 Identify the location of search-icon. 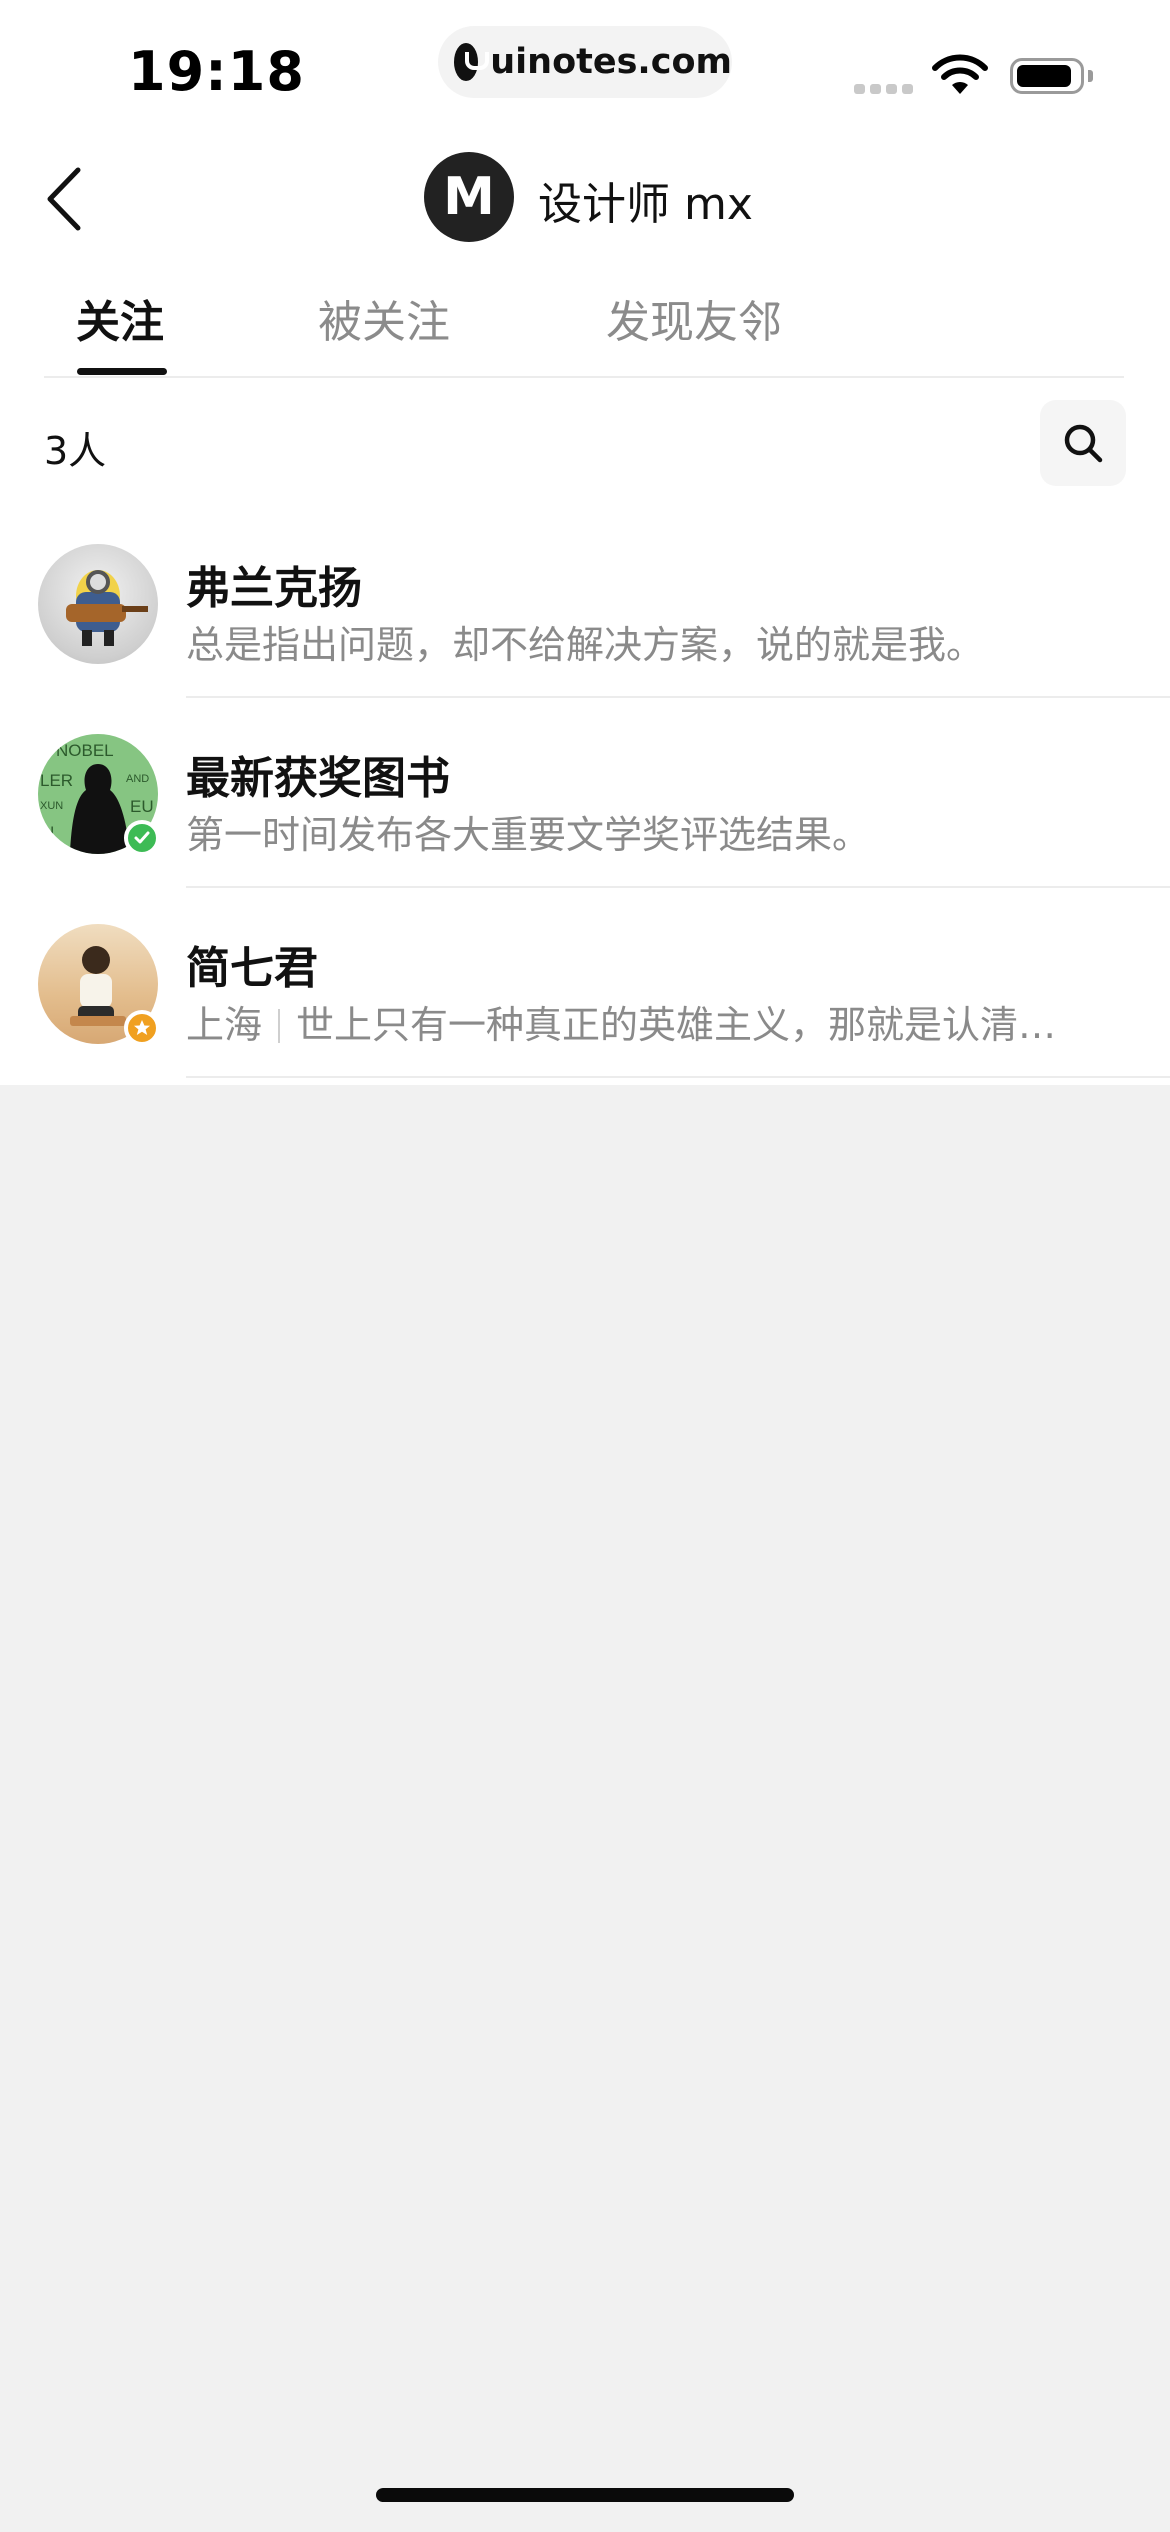
(1083, 443).